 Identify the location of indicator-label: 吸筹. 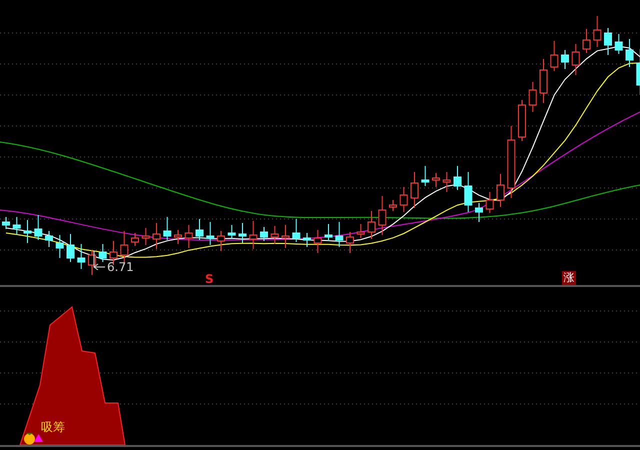
(53, 427).